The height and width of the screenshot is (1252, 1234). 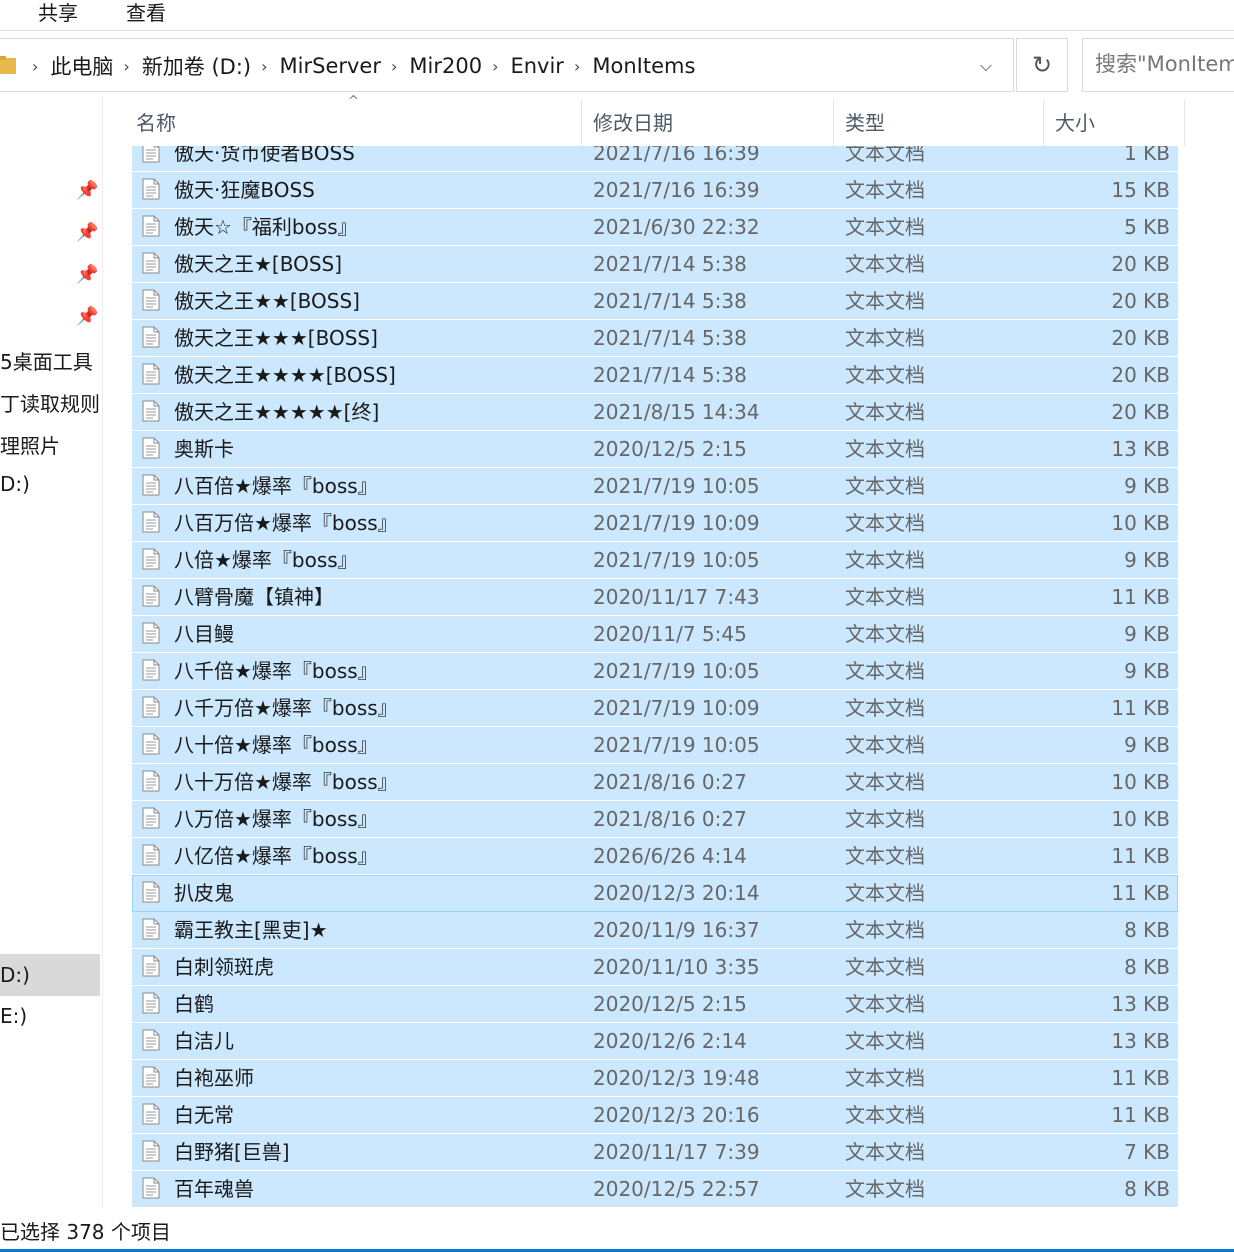 I want to click on file-row: 八亿倍★爆率『boss』 2026/6/26 4:14 文本文档 11 KB, so click(x=655, y=856).